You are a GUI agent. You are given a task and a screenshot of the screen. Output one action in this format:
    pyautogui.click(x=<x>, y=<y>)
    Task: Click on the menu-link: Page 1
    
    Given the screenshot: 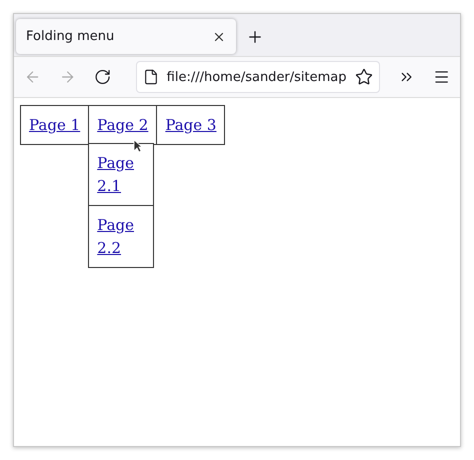 What is the action you would take?
    pyautogui.click(x=54, y=125)
    